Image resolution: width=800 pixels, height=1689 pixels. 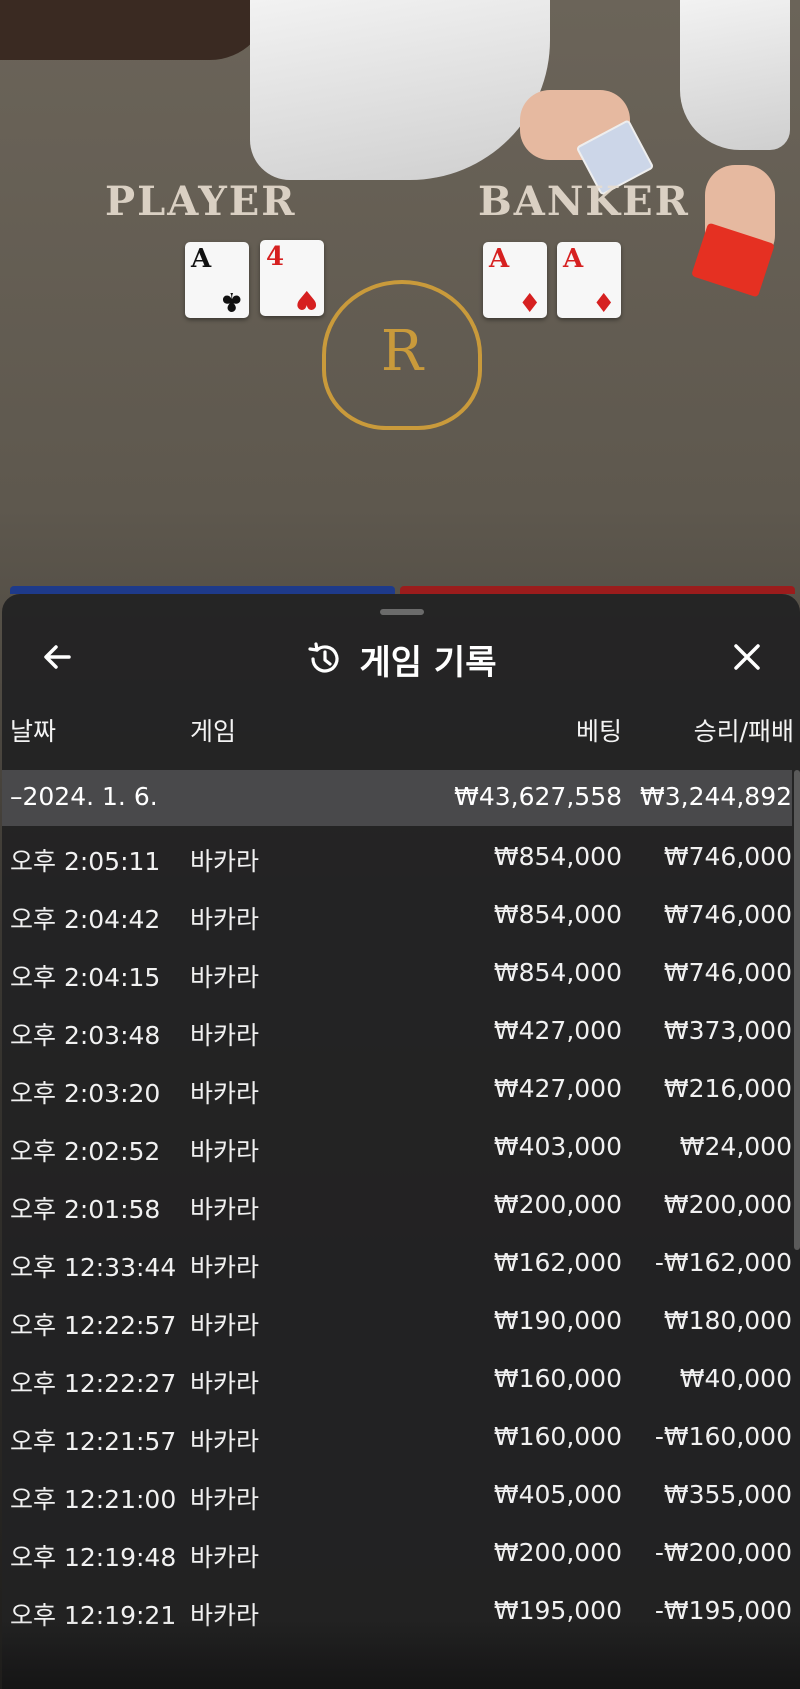 I want to click on bottom-fade, so click(x=401, y=1654).